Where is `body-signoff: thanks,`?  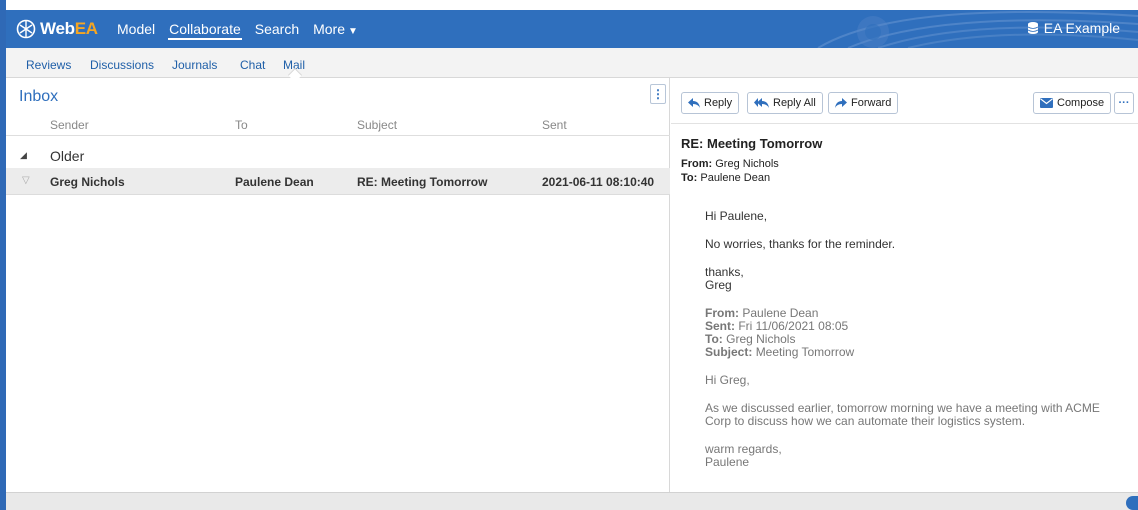 body-signoff: thanks, is located at coordinates (724, 272).